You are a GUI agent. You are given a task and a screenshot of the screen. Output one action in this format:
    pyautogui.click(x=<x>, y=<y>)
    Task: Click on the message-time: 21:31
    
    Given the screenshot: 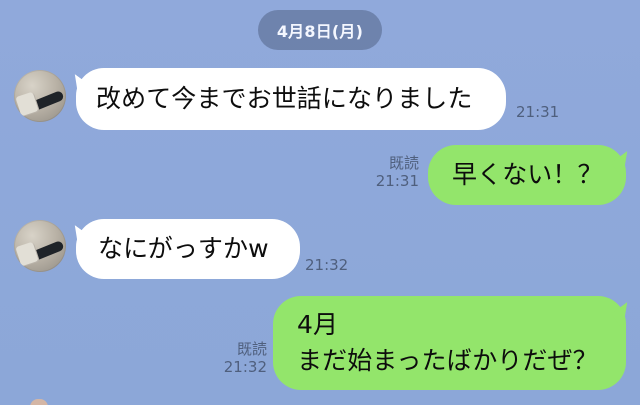 What is the action you would take?
    pyautogui.click(x=537, y=112)
    